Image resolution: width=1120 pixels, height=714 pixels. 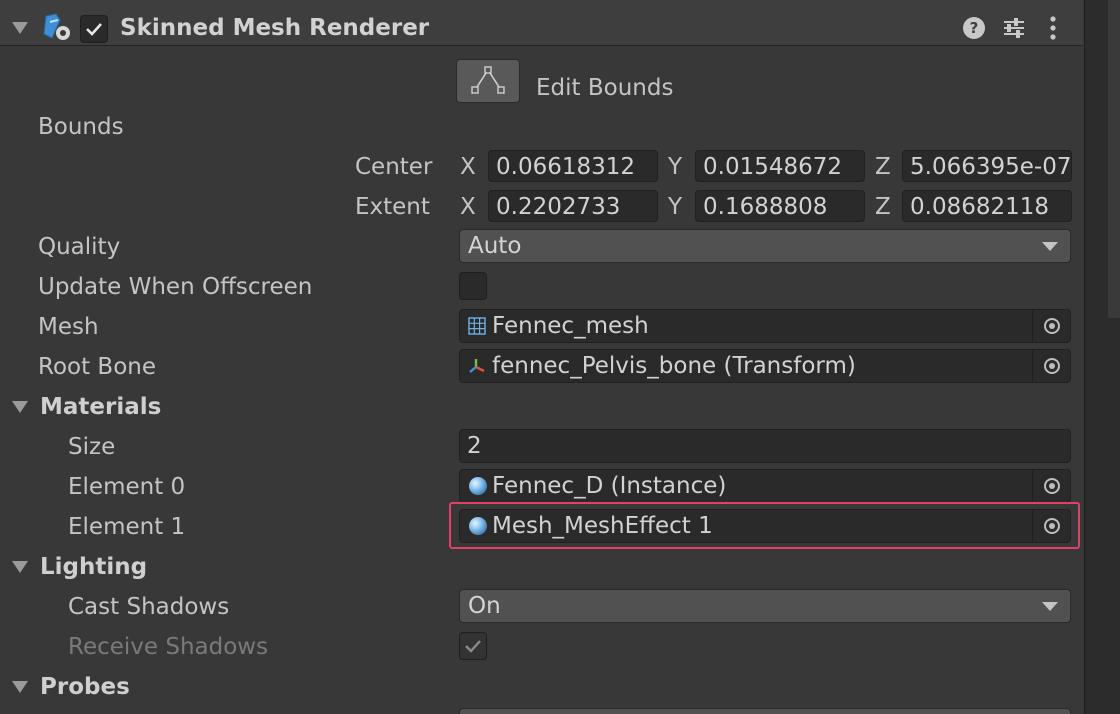 What do you see at coordinates (477, 326) in the screenshot?
I see `mesh-grid-icon` at bounding box center [477, 326].